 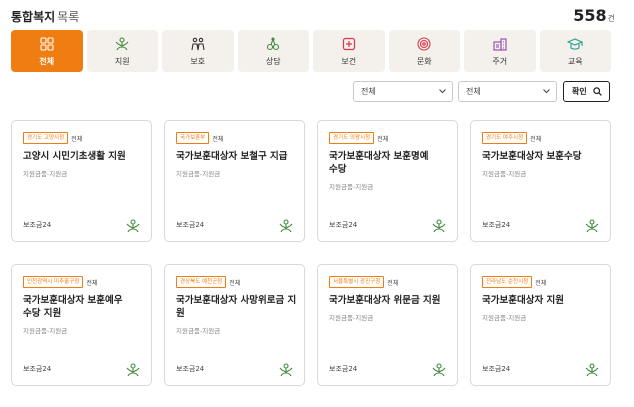 I want to click on welfare-card: 전라남도 순천시청 전체 국가보훈대상자 지원 지원금품-지원금 보조금24, so click(x=540, y=325).